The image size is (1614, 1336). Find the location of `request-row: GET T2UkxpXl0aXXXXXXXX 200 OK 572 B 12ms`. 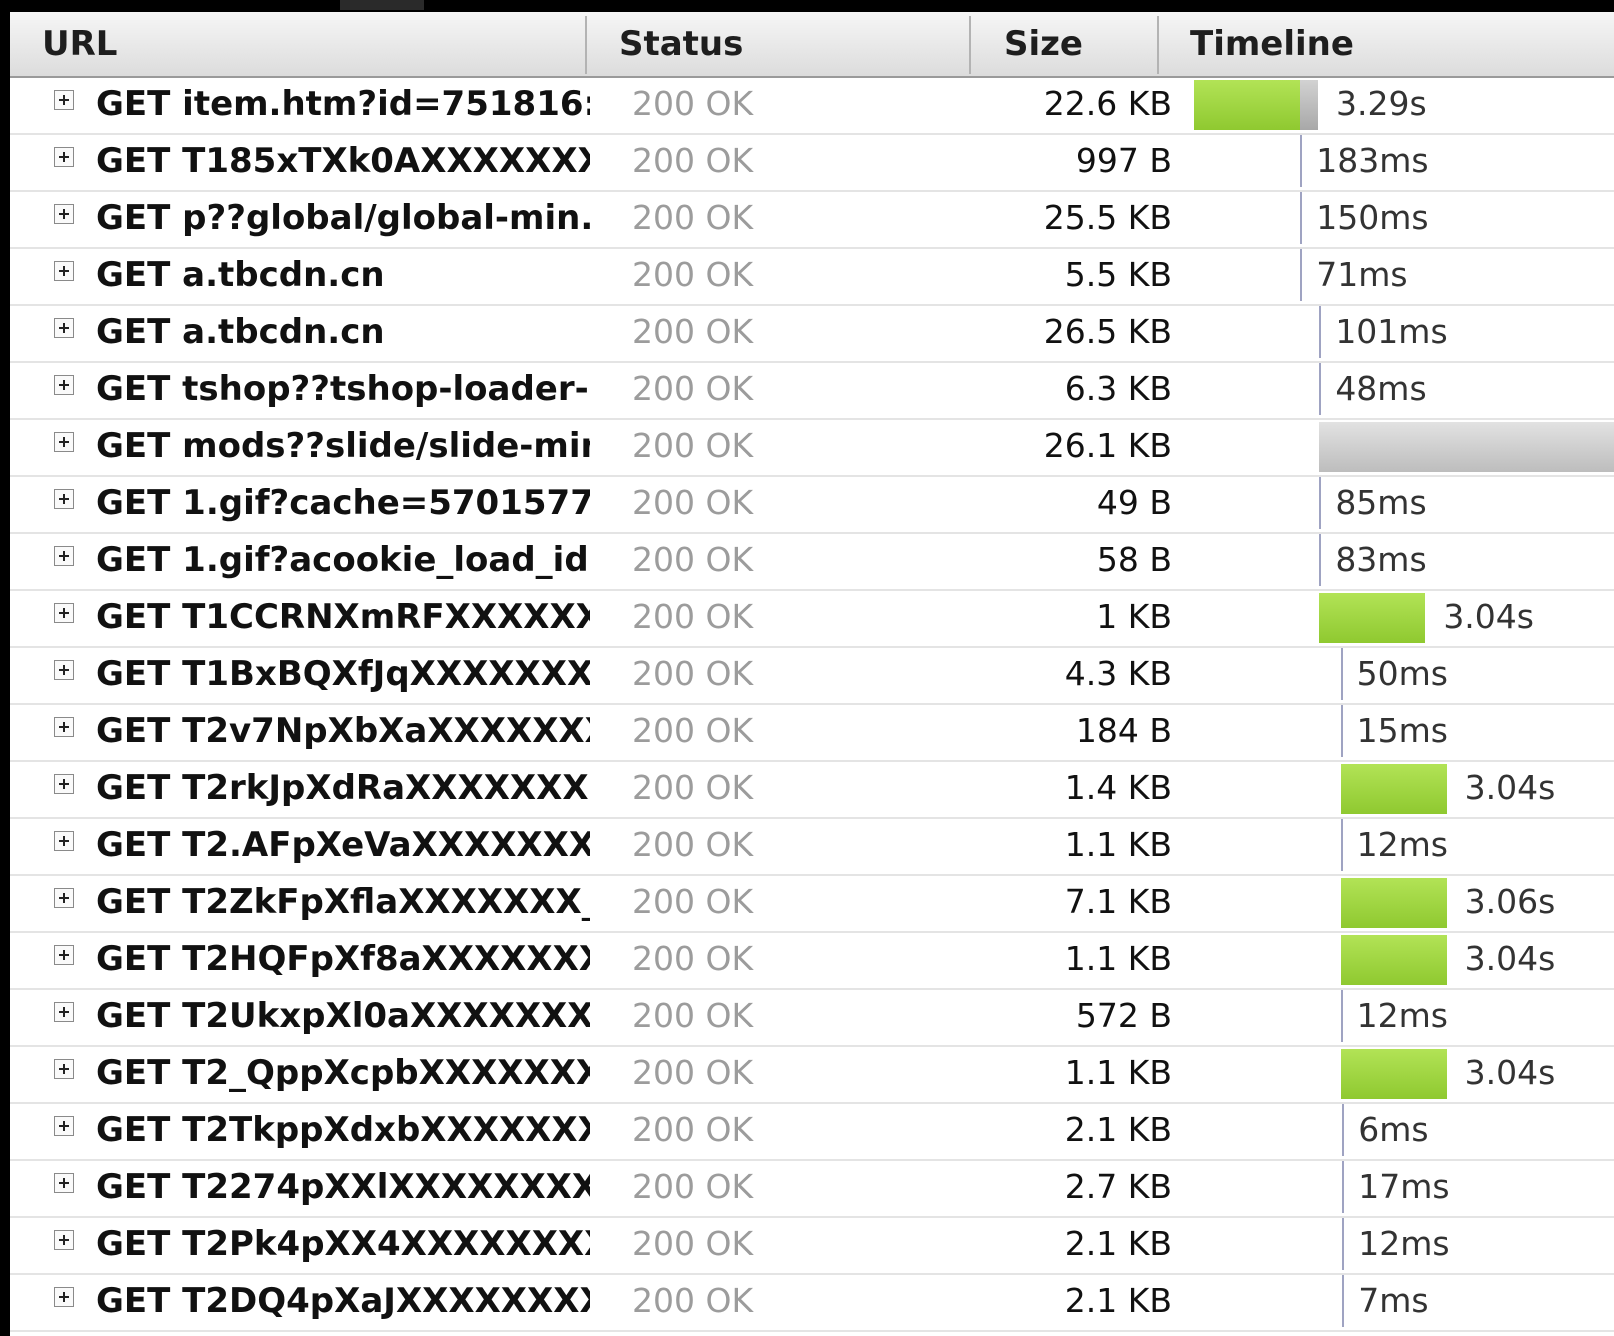

request-row: GET T2UkxpXl0aXXXXXXXX 200 OK 572 B 12ms is located at coordinates (812, 1017).